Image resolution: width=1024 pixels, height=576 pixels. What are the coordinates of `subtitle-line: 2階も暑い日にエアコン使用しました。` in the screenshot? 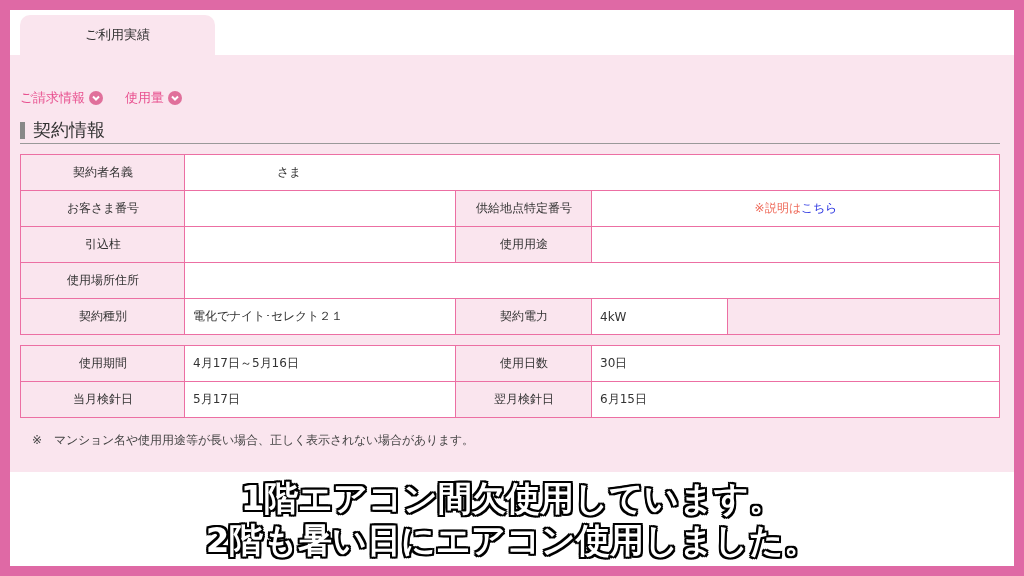 It's located at (512, 540).